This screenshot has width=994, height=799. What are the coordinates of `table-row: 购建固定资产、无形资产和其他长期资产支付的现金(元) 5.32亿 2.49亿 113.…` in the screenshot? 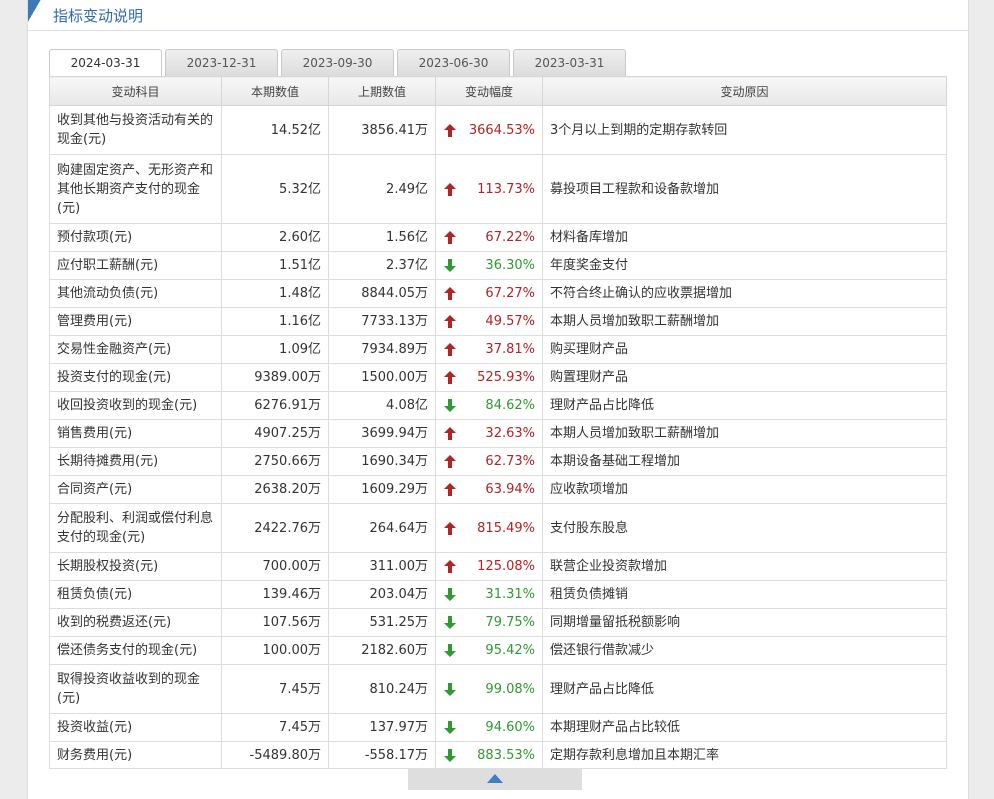 It's located at (498, 189).